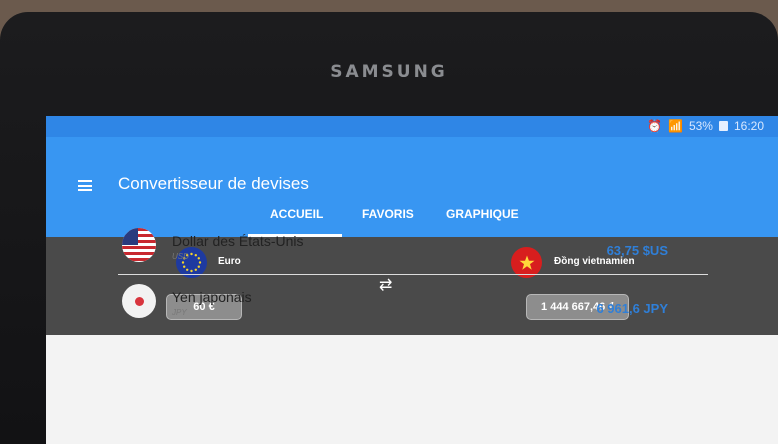 The image size is (778, 444). I want to click on list-item: Dollar des États-Unis USD 63,75 $US, so click(412, 247).